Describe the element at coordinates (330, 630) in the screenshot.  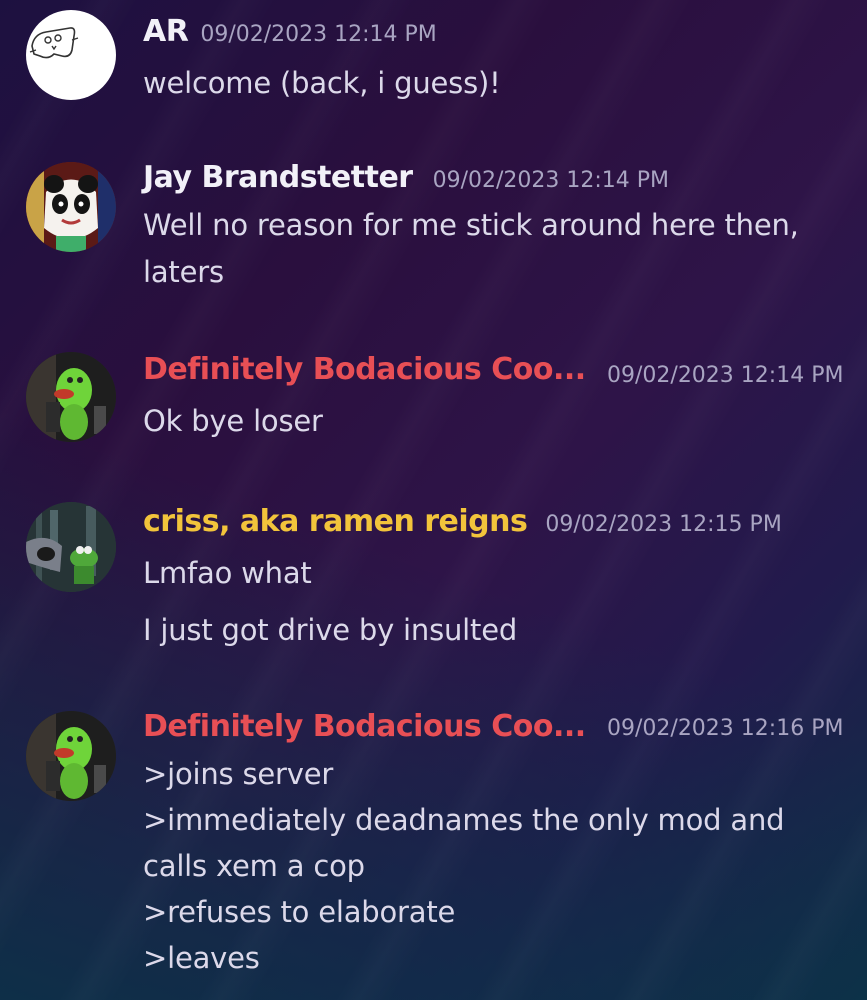
I see `message-text: I just got drive by insulted` at that location.